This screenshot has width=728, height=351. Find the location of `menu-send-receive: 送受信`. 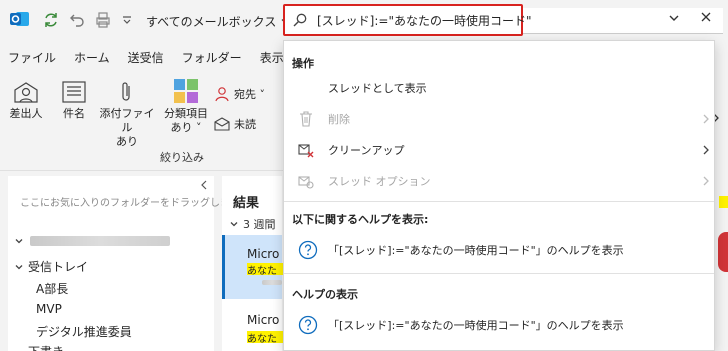

menu-send-receive: 送受信 is located at coordinates (146, 57).